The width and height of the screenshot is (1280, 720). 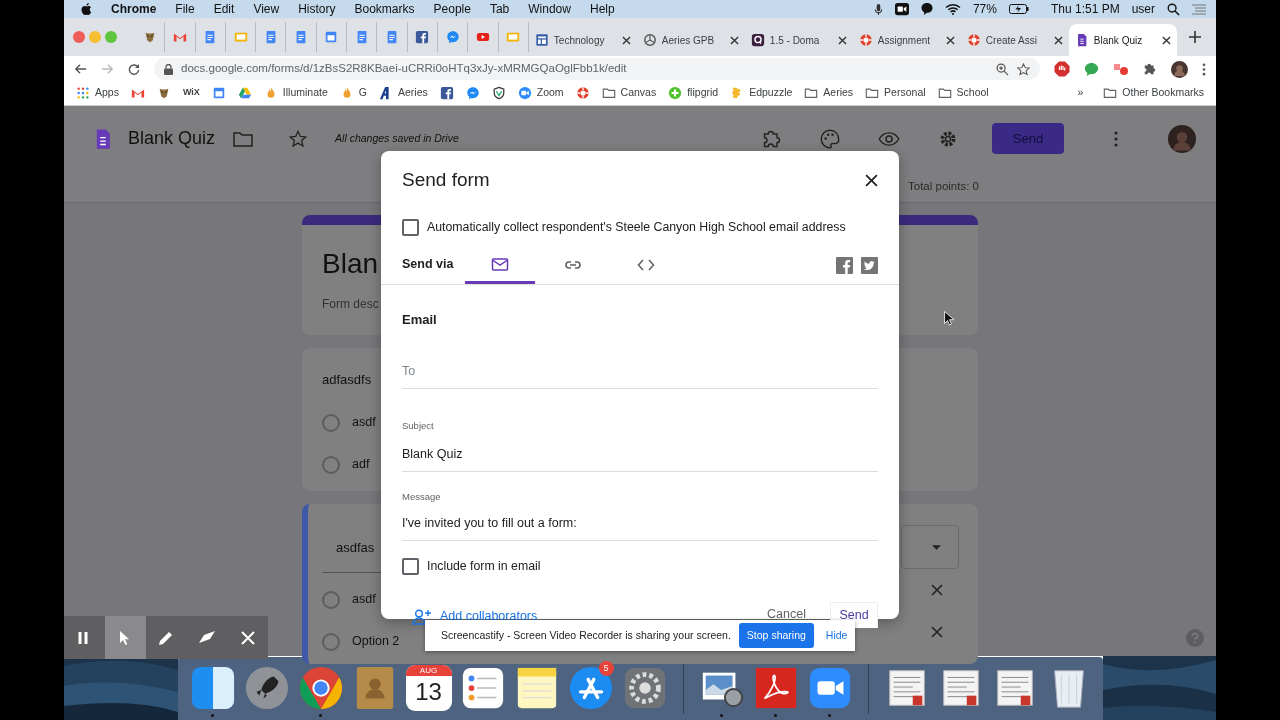 What do you see at coordinates (640, 374) in the screenshot?
I see `to-field: To` at bounding box center [640, 374].